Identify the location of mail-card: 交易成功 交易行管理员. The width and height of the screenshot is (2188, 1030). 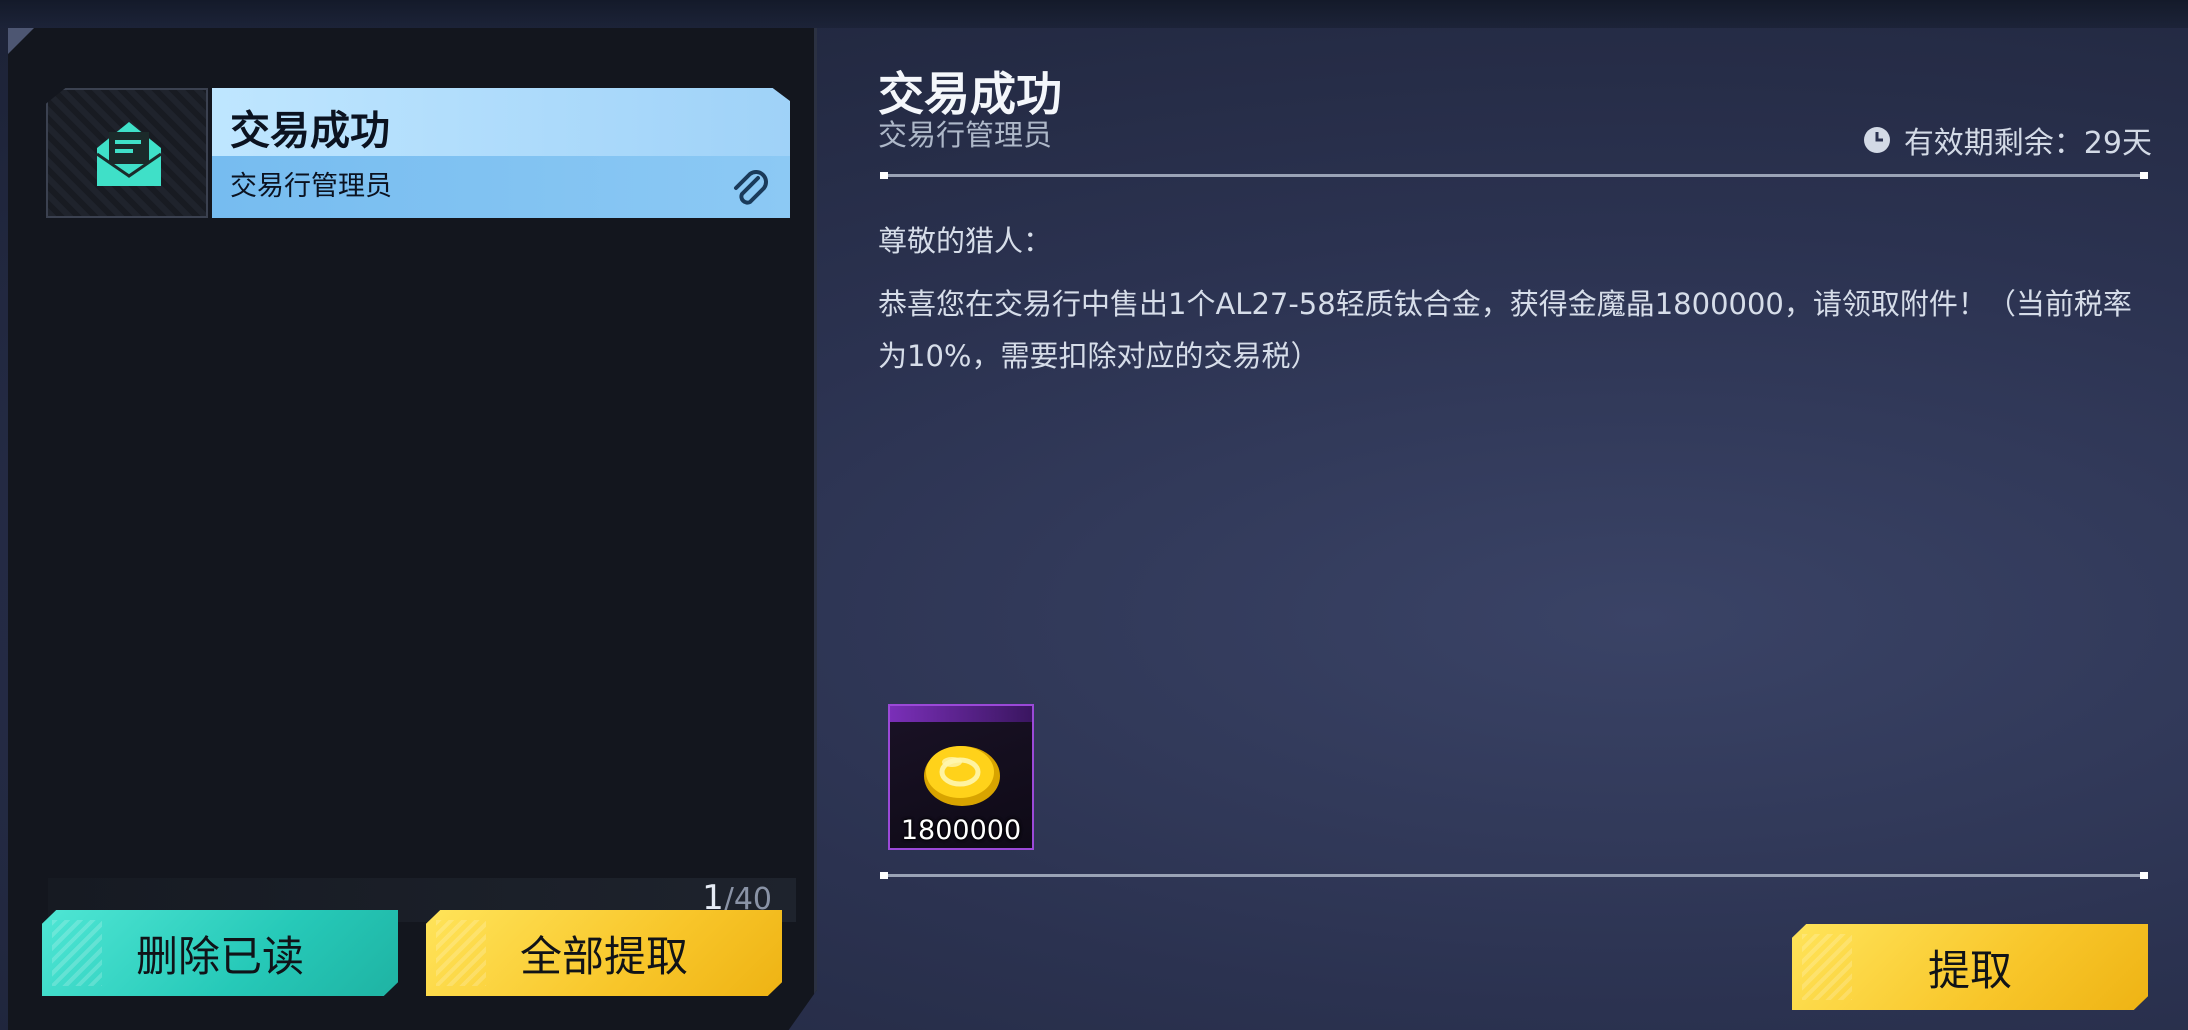
(501, 153).